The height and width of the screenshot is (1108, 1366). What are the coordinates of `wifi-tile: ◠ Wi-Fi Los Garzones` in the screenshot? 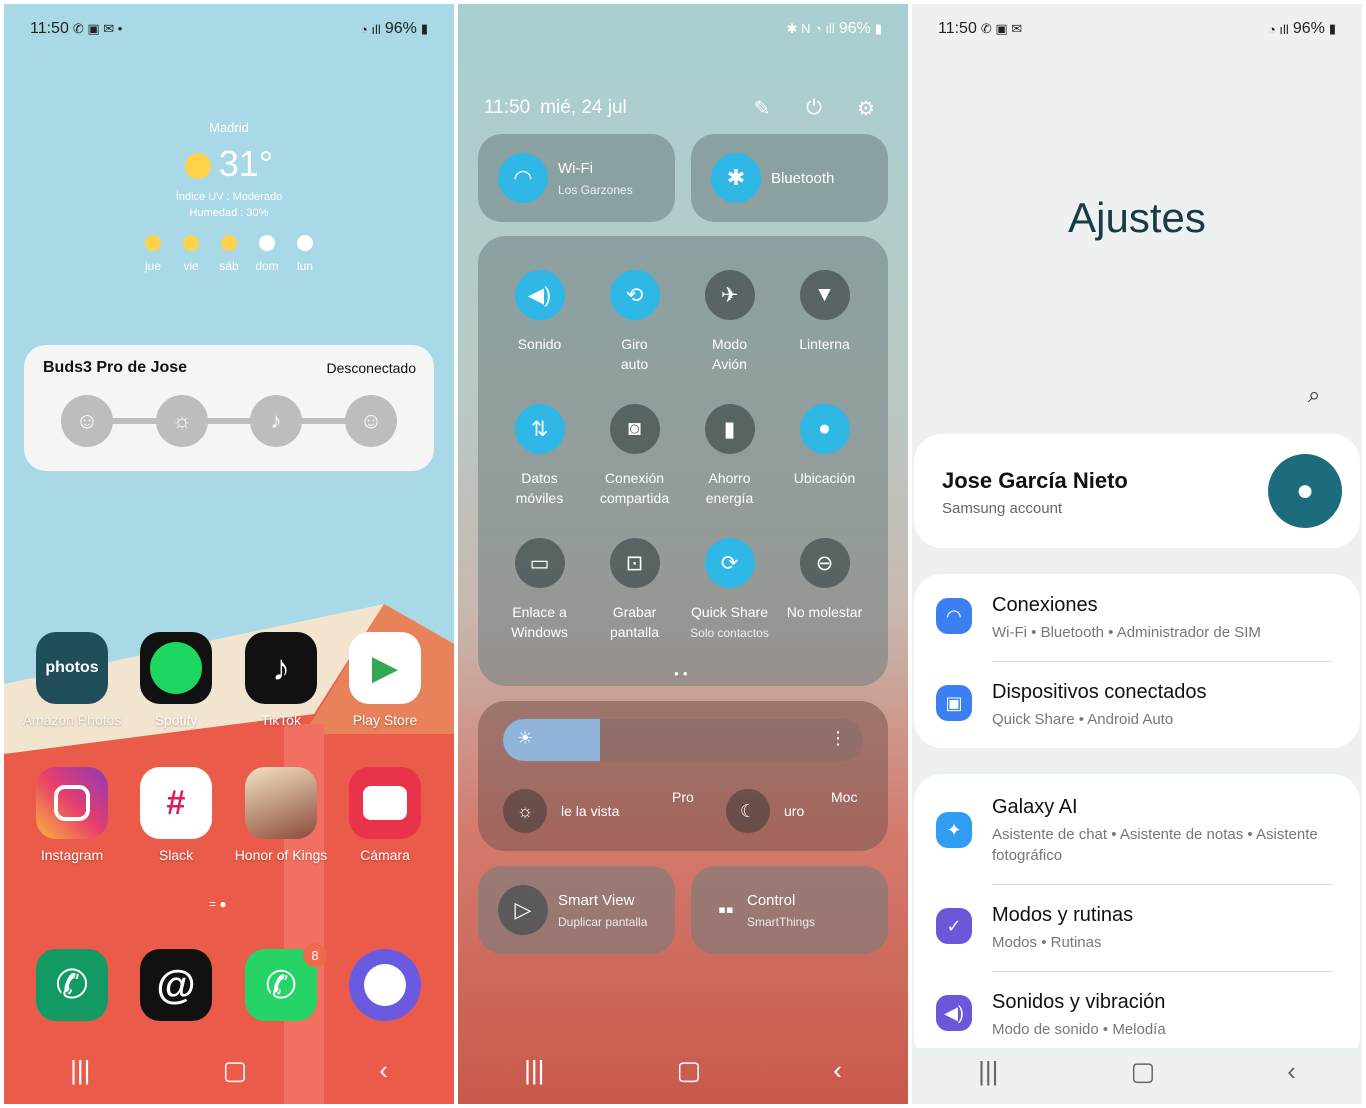 It's located at (576, 178).